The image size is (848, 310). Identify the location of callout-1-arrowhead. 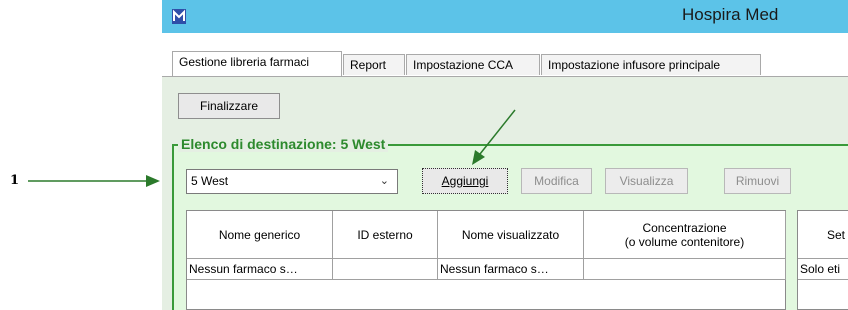
(153, 181).